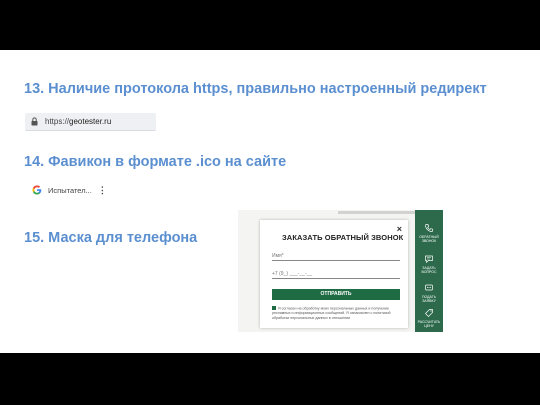 The height and width of the screenshot is (405, 540). I want to click on message-icon, so click(429, 287).